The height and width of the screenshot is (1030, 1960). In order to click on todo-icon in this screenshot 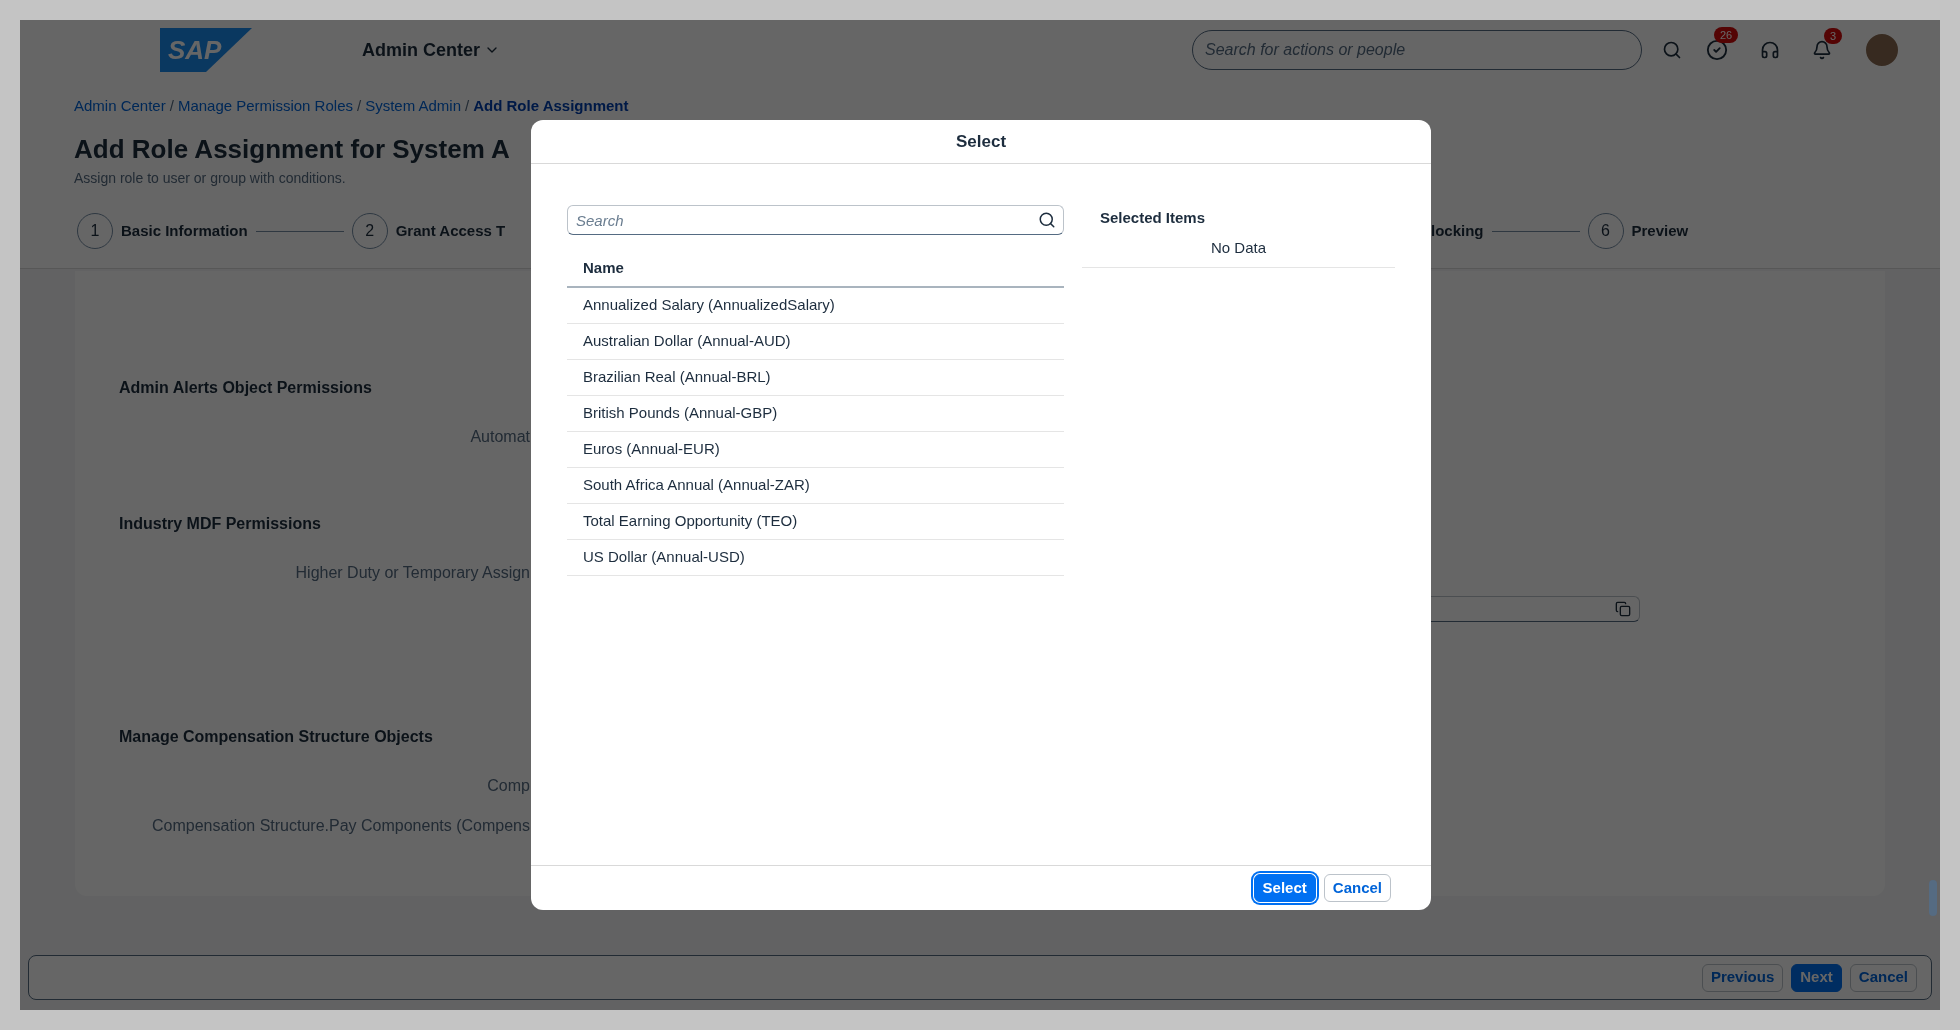, I will do `click(1717, 50)`.